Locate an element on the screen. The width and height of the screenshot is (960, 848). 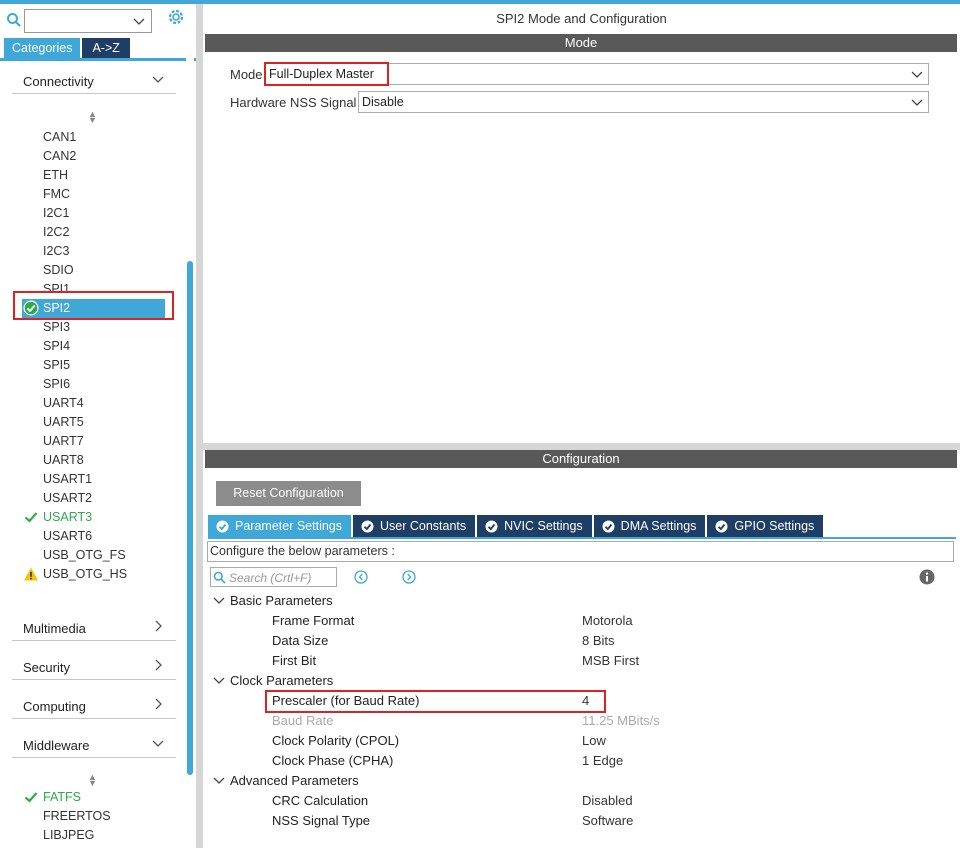
parameter-search-input: Search (Crtl+F) is located at coordinates (273, 577).